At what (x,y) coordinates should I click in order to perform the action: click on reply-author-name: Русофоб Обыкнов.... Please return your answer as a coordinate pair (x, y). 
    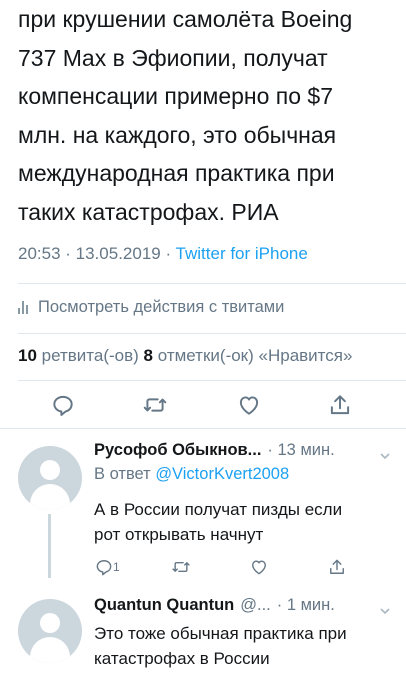
    Looking at the image, I should click on (177, 450).